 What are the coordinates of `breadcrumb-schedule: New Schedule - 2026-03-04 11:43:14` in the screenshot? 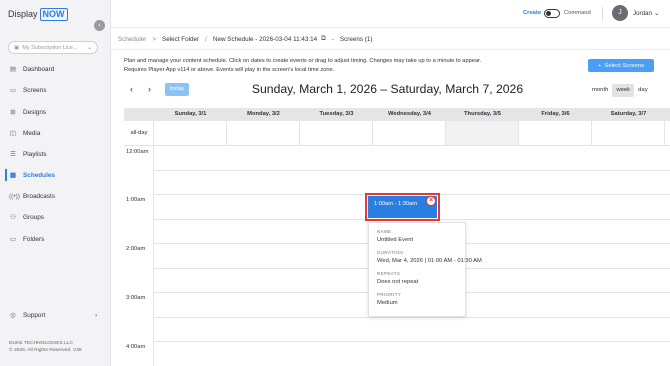 It's located at (265, 39).